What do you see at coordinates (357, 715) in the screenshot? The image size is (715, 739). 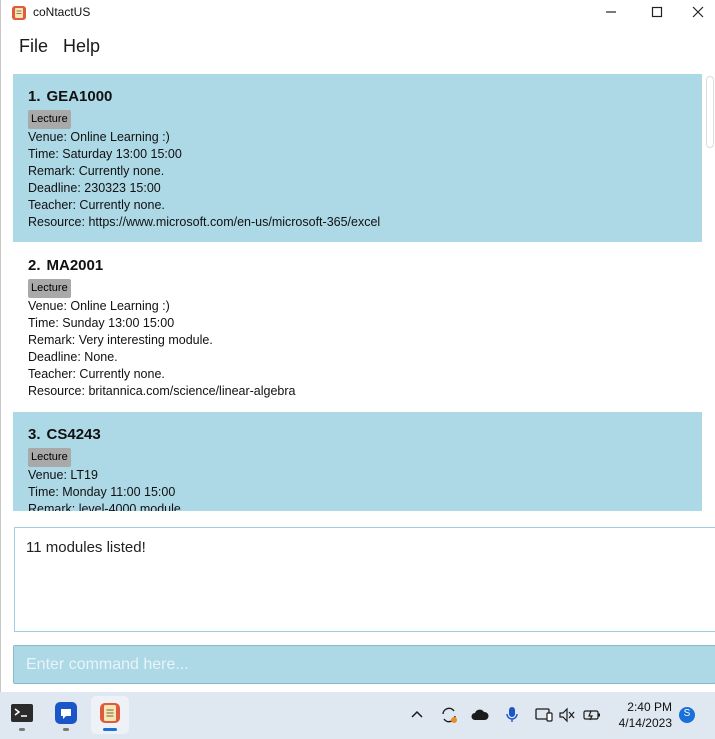 I see `taskbar: 2:40 PM 4/14/2023` at bounding box center [357, 715].